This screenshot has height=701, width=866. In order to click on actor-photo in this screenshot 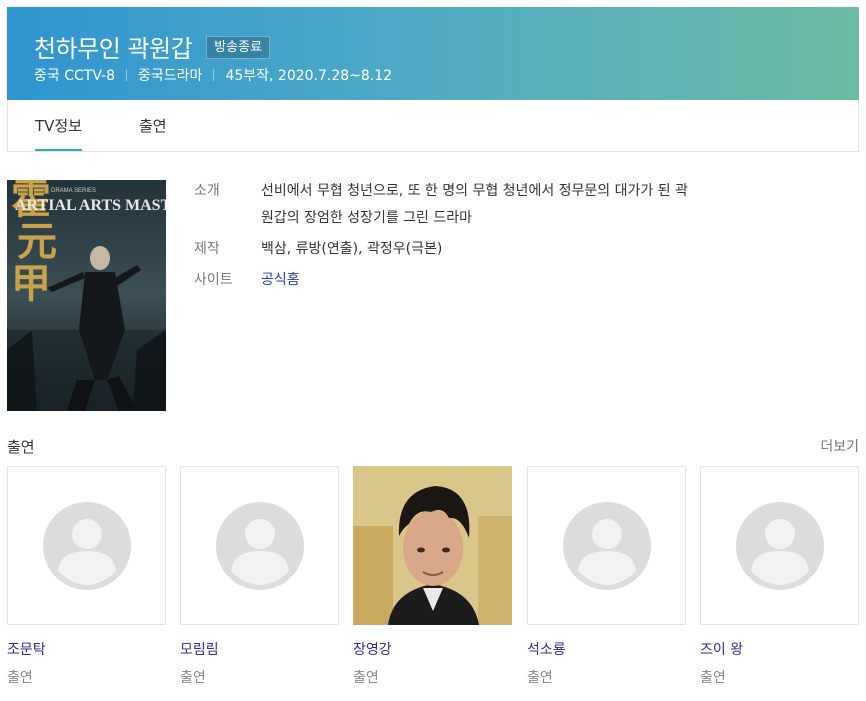, I will do `click(432, 545)`.